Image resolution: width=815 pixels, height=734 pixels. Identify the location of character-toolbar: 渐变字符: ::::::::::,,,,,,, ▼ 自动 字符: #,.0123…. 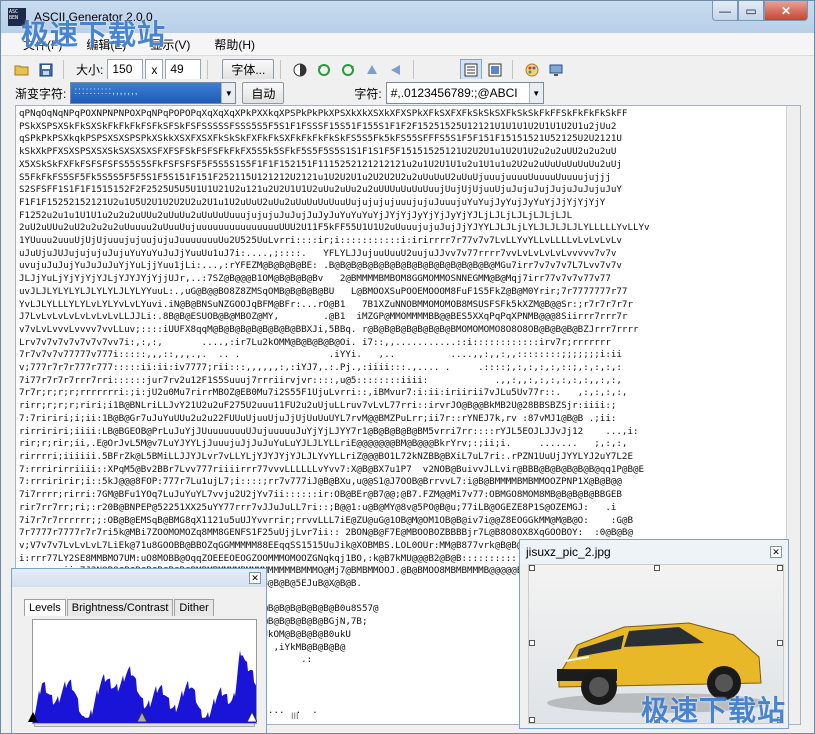
(407, 93).